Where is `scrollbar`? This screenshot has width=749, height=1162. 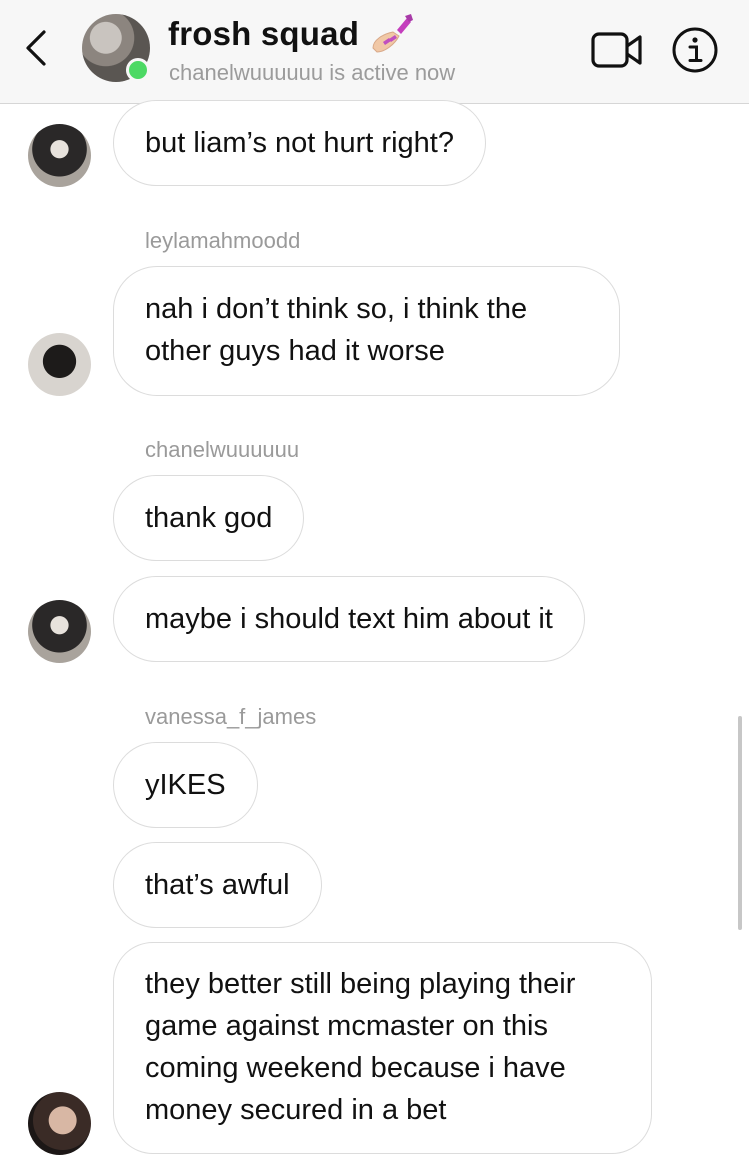
scrollbar is located at coordinates (740, 823).